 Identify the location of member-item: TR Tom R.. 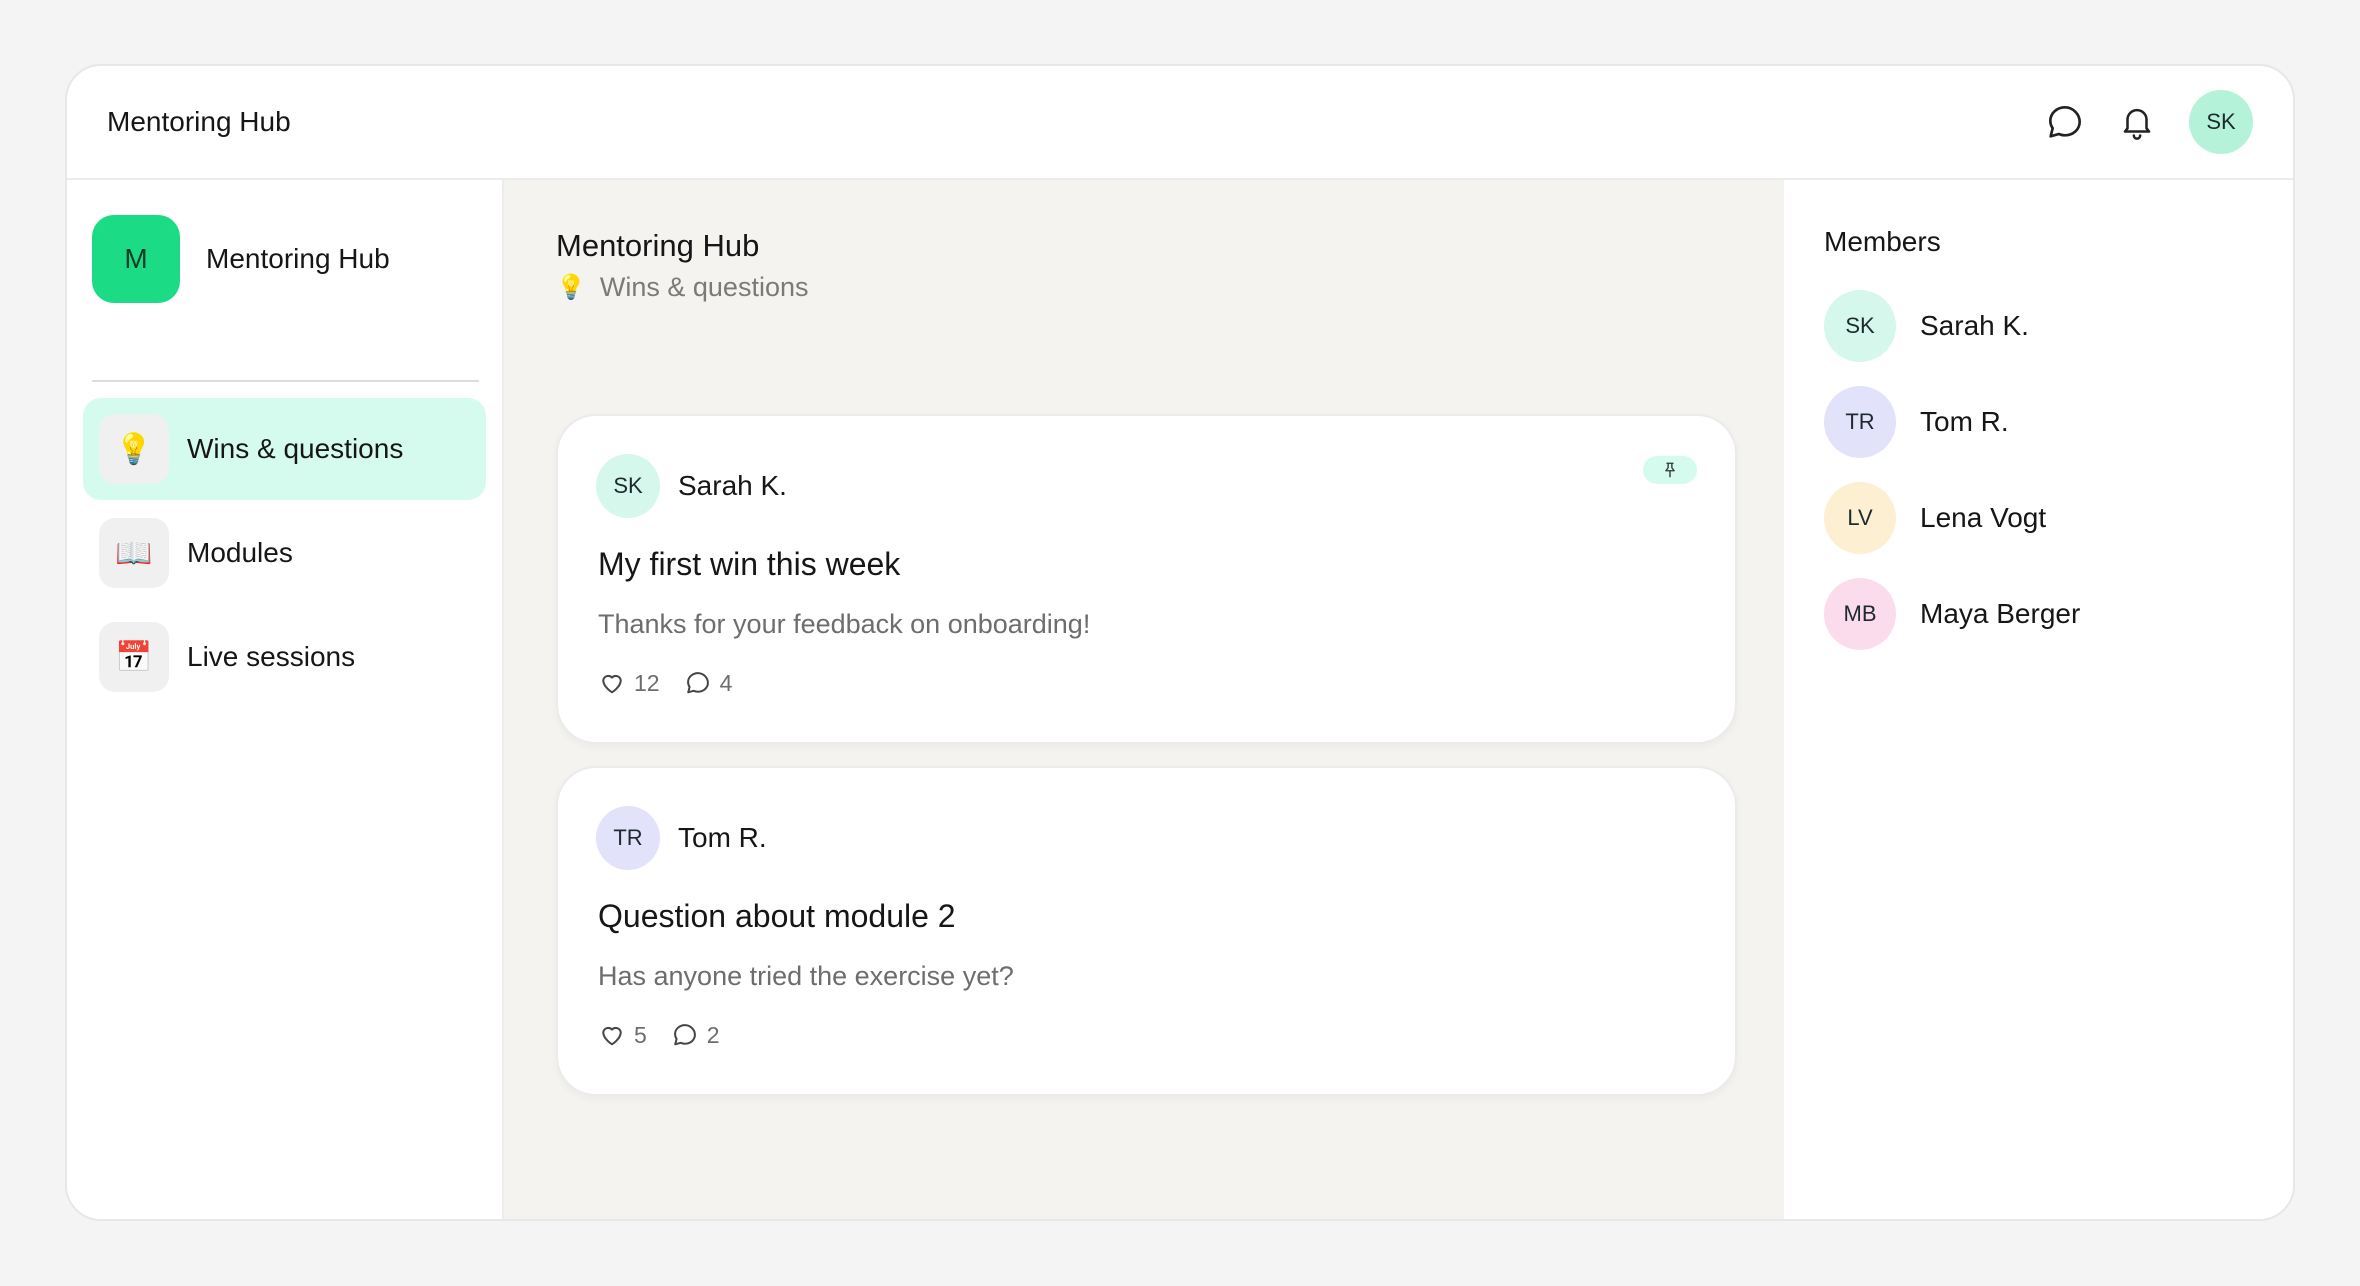
(1952, 422).